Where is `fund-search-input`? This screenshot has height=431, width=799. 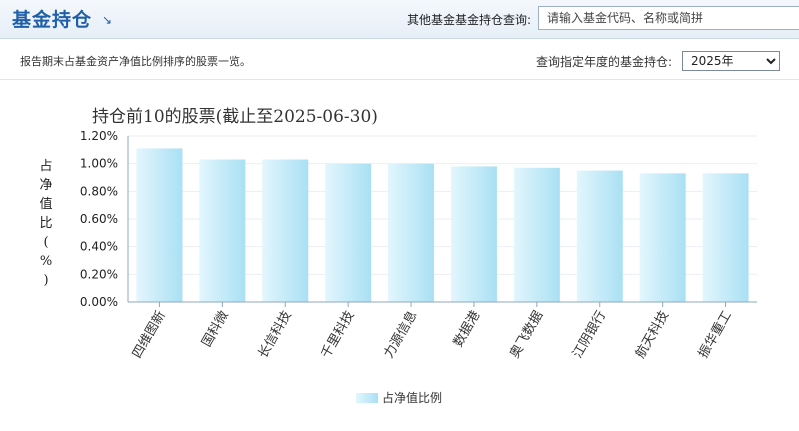 fund-search-input is located at coordinates (668, 18).